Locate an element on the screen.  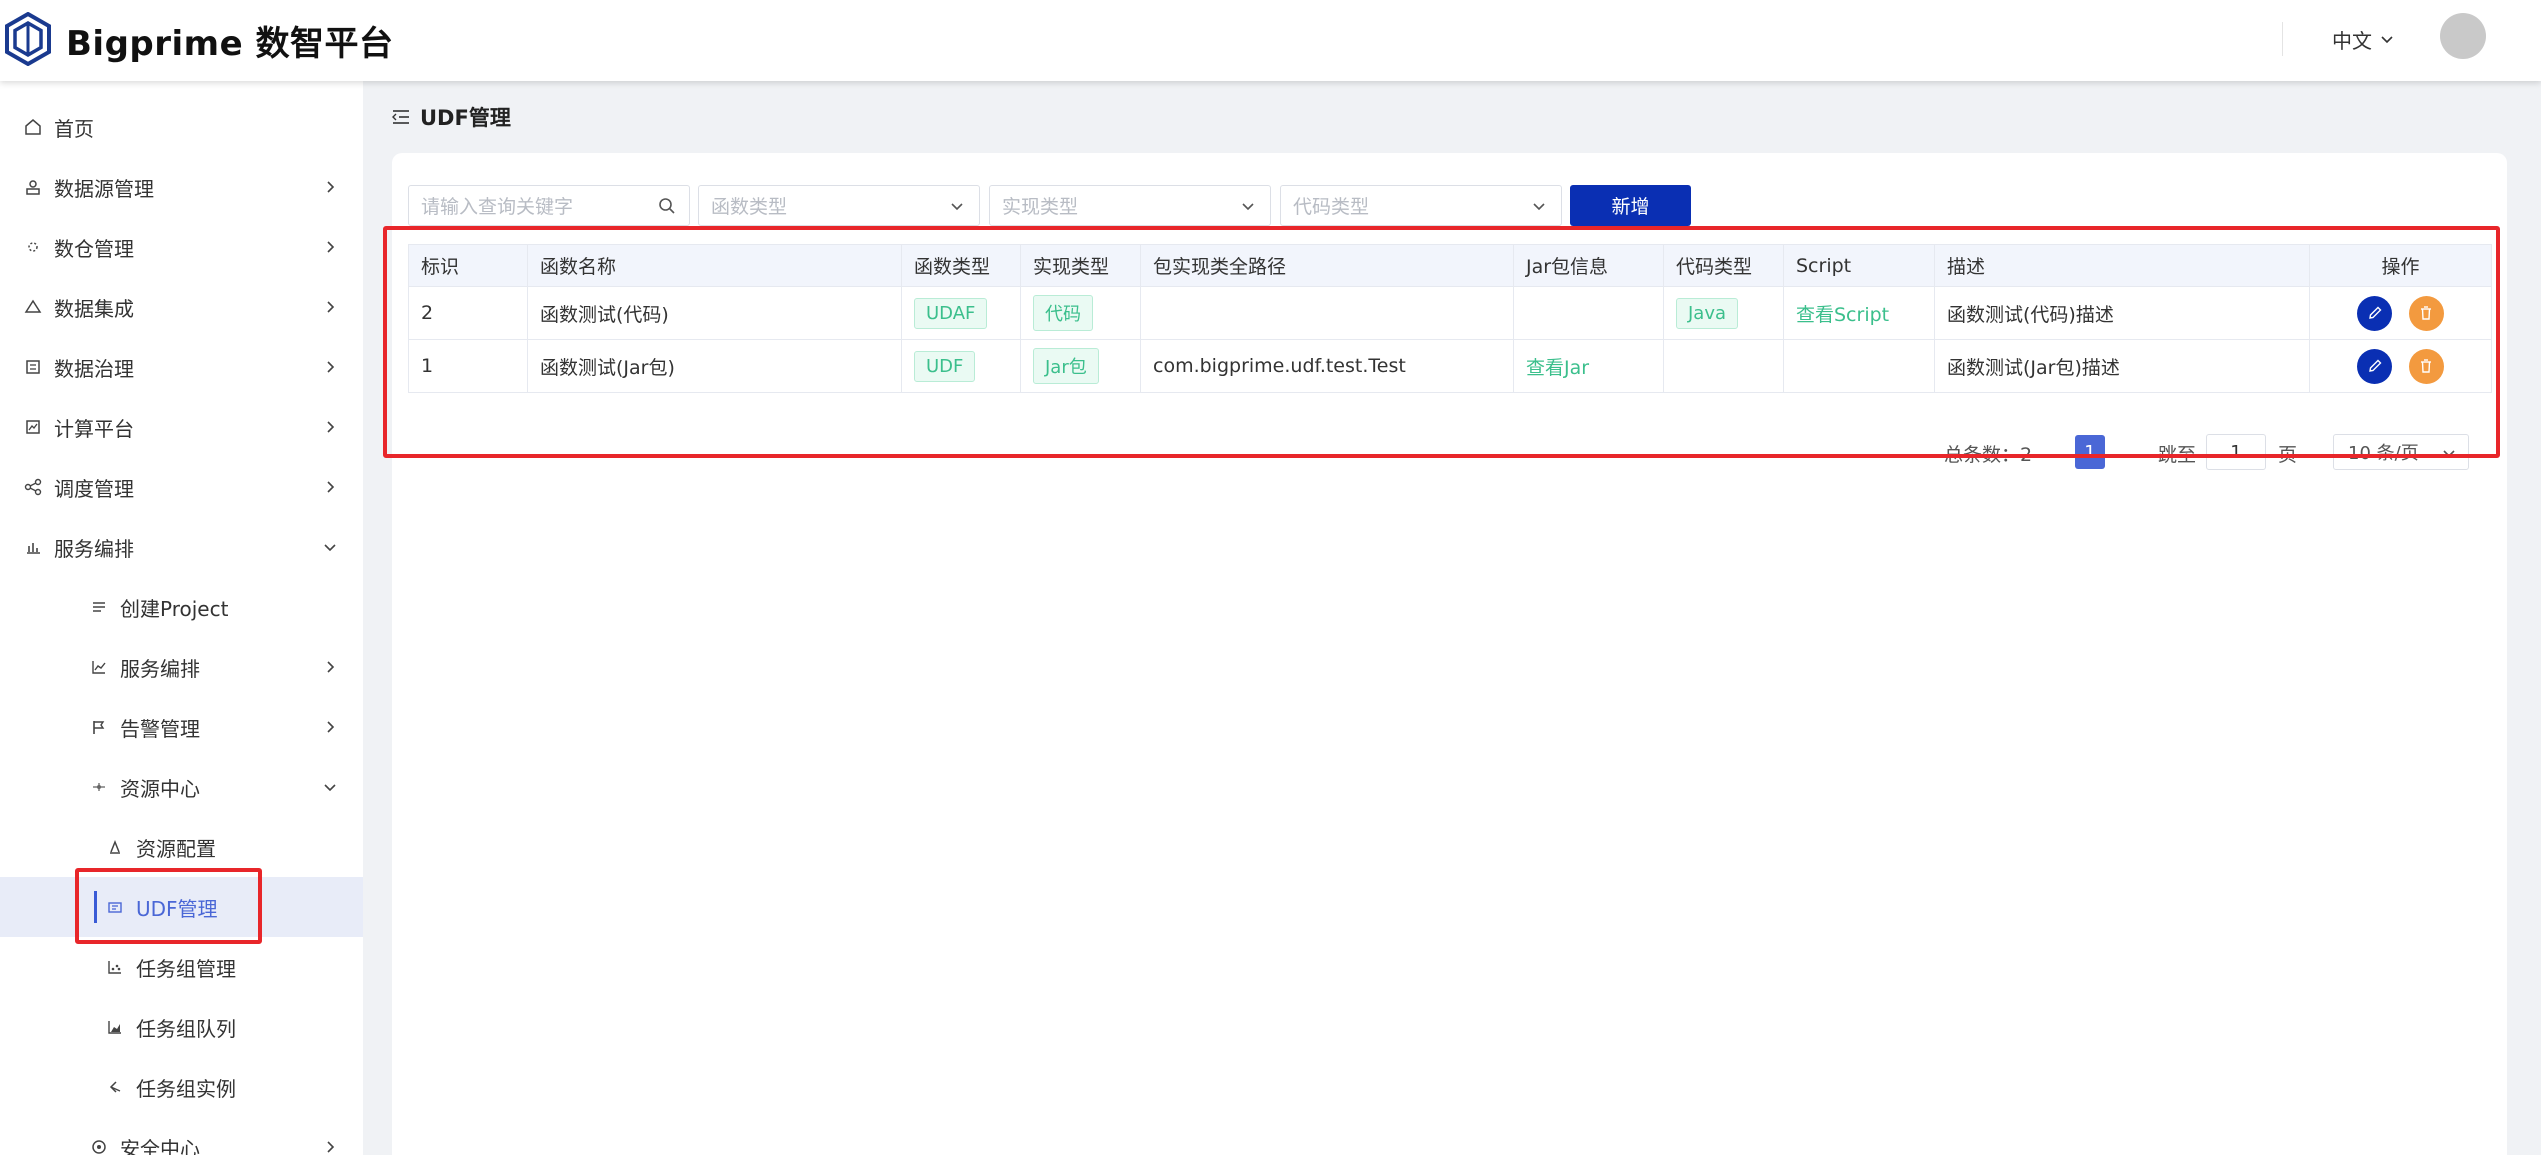
line-chart-icon is located at coordinates (99, 667).